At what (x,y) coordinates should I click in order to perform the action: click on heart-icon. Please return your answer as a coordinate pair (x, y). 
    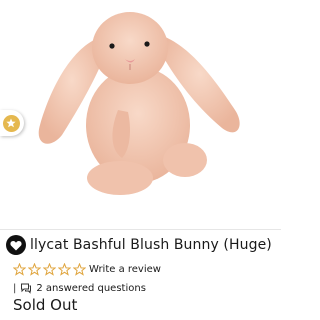
    Looking at the image, I should click on (16, 245).